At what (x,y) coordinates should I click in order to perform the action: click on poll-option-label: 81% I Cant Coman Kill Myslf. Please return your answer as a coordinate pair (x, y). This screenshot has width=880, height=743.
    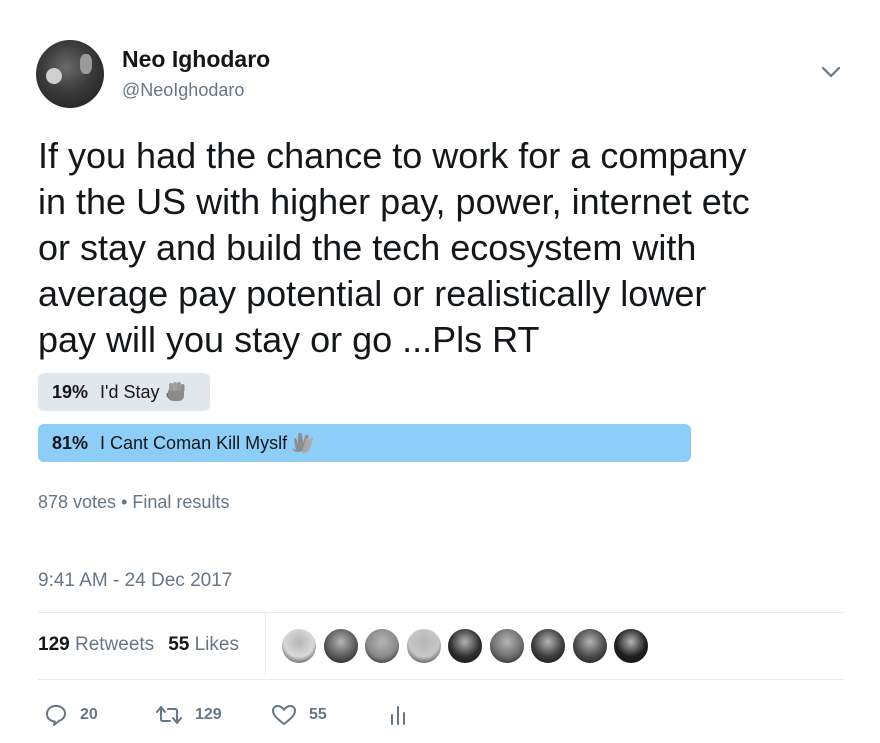
    Looking at the image, I should click on (184, 443).